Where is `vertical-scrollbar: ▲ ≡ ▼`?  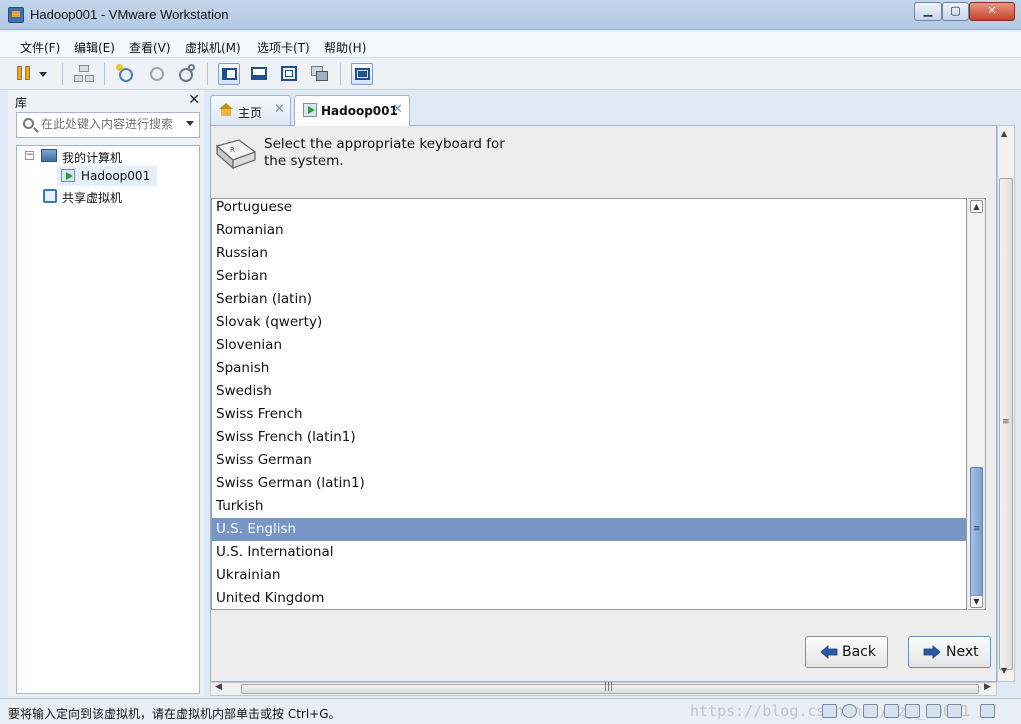
vertical-scrollbar: ▲ ≡ ▼ is located at coordinates (1006, 403).